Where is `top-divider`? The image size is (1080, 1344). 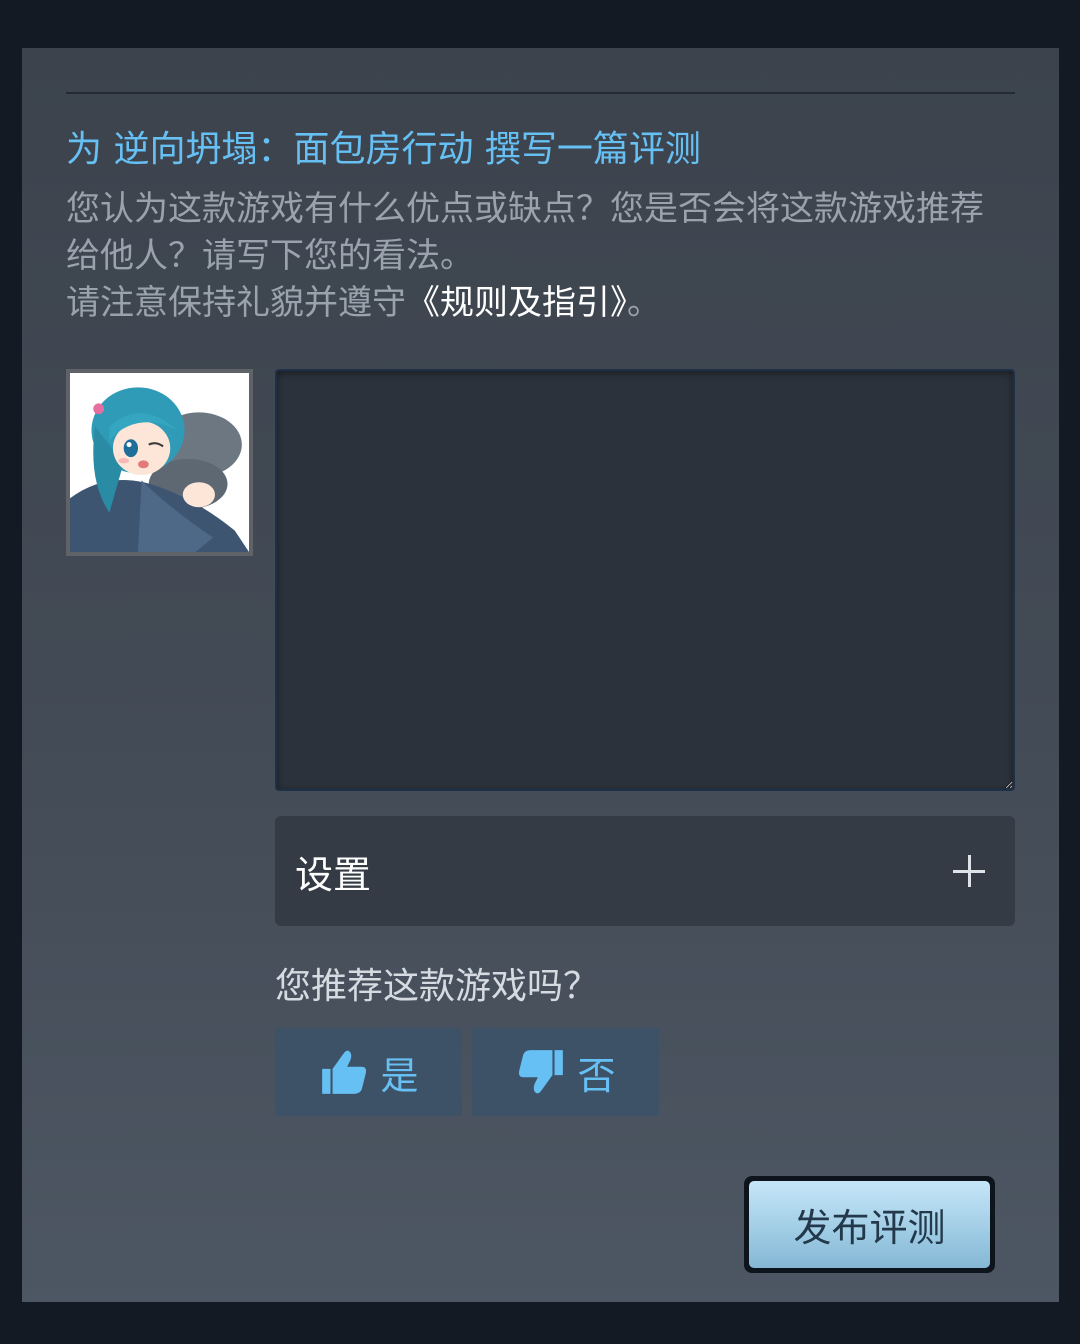
top-divider is located at coordinates (540, 93).